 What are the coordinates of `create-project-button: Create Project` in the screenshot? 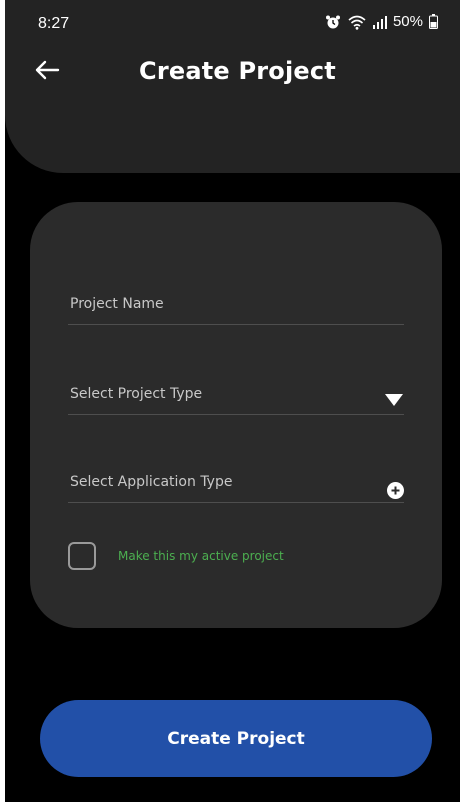 It's located at (236, 738).